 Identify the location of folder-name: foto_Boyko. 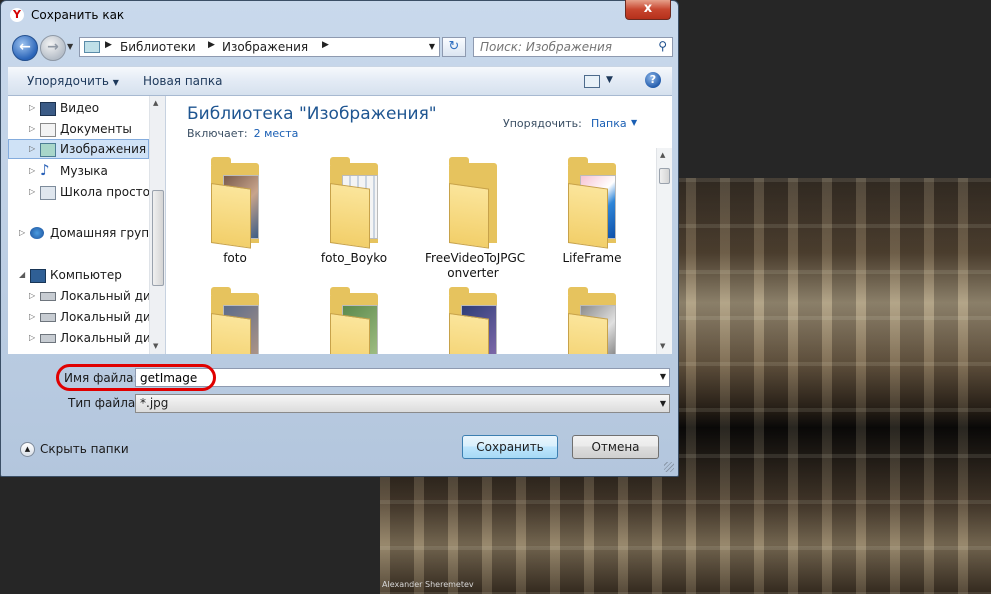
(354, 258).